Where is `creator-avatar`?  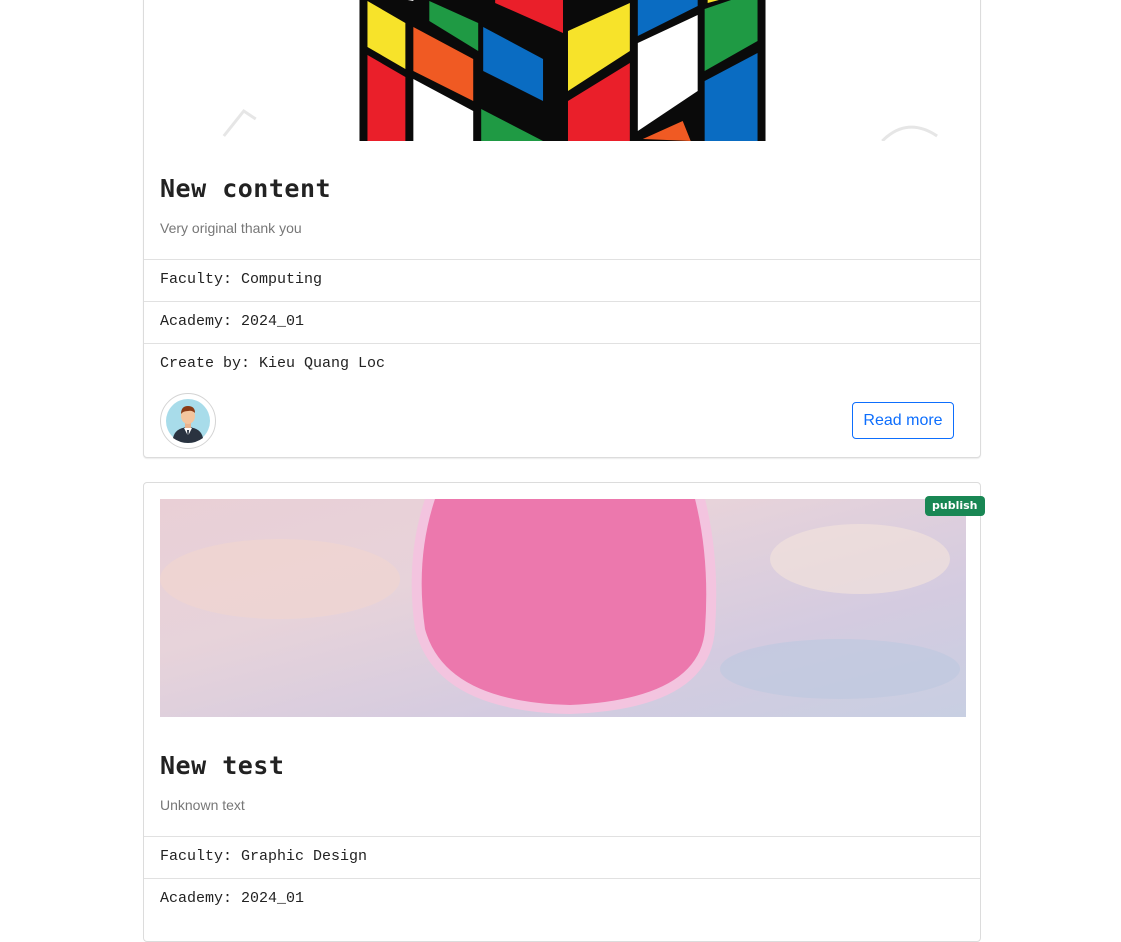 creator-avatar is located at coordinates (188, 421).